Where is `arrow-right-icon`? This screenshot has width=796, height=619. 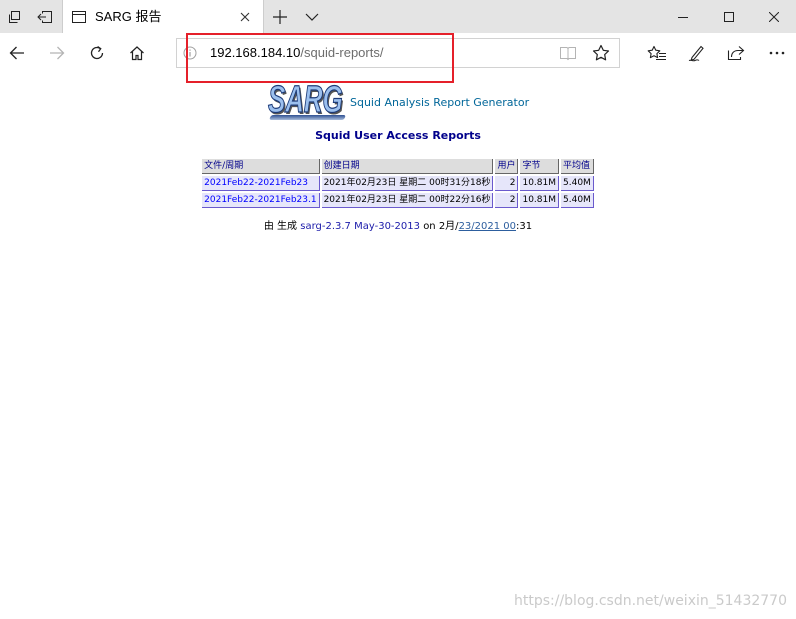
arrow-right-icon is located at coordinates (57, 53).